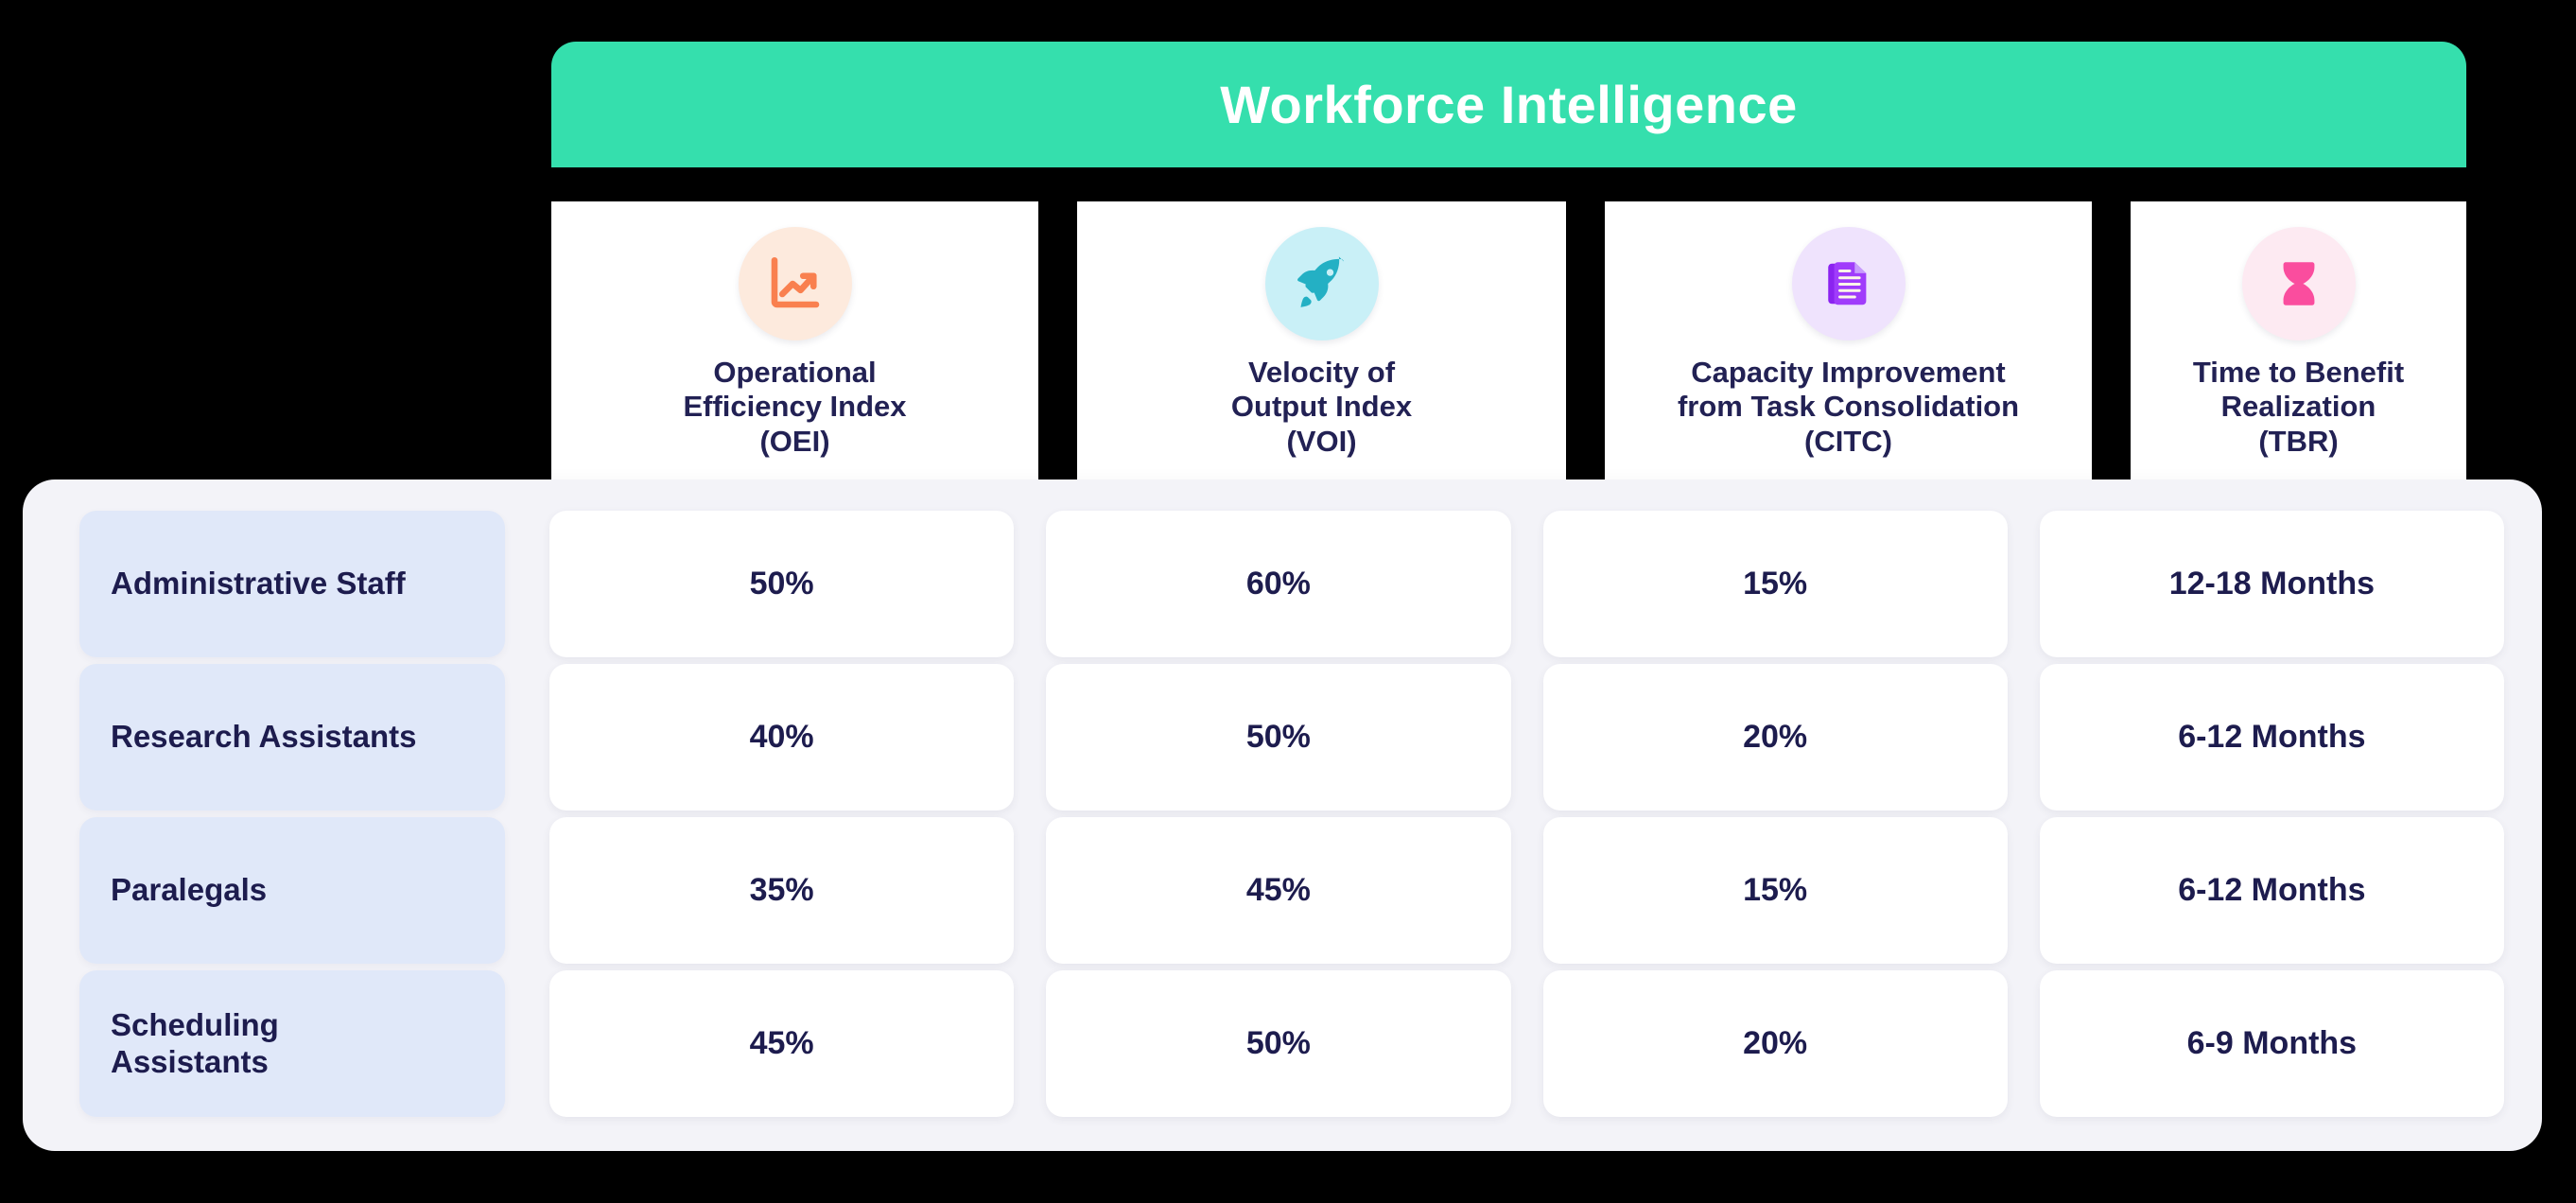 The image size is (2576, 1203). Describe the element at coordinates (292, 1044) in the screenshot. I see `row-label: Scheduling Assistants` at that location.